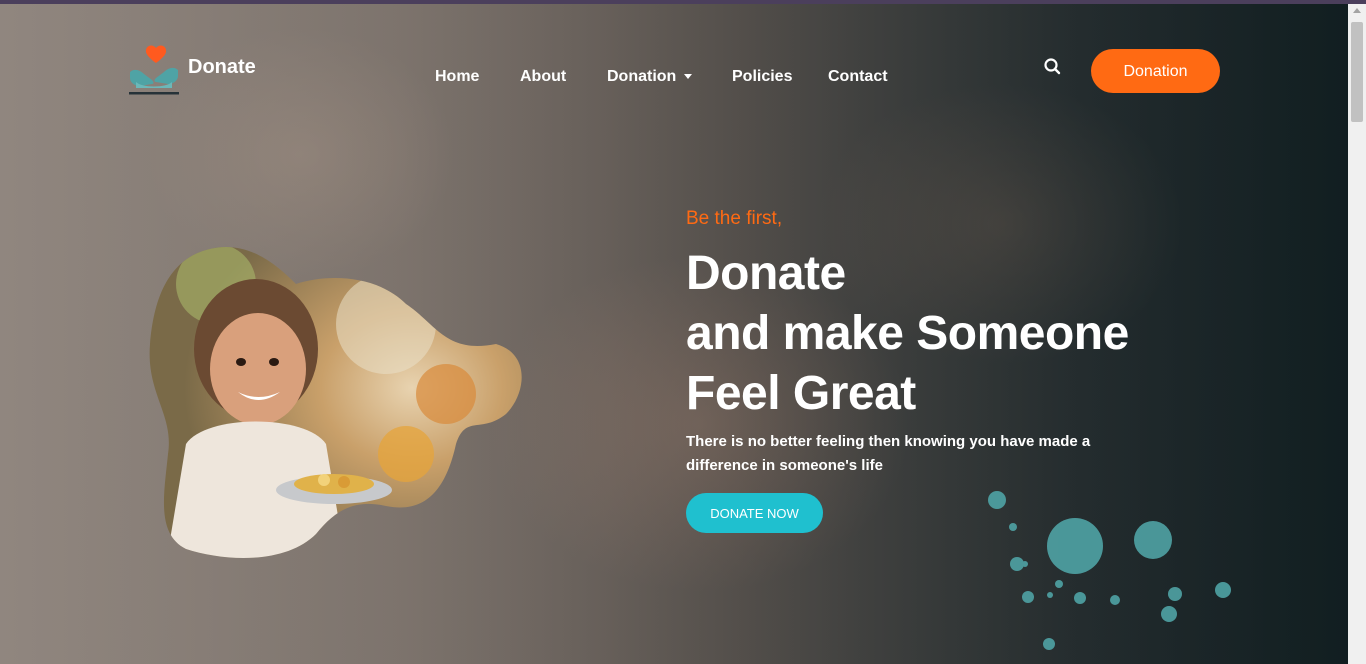 This screenshot has width=1366, height=664. What do you see at coordinates (1155, 71) in the screenshot?
I see `donation-button: Donation` at bounding box center [1155, 71].